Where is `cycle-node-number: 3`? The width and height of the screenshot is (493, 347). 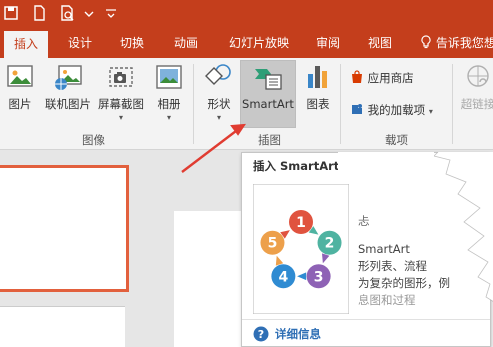
cycle-node-number: 3 is located at coordinates (319, 277).